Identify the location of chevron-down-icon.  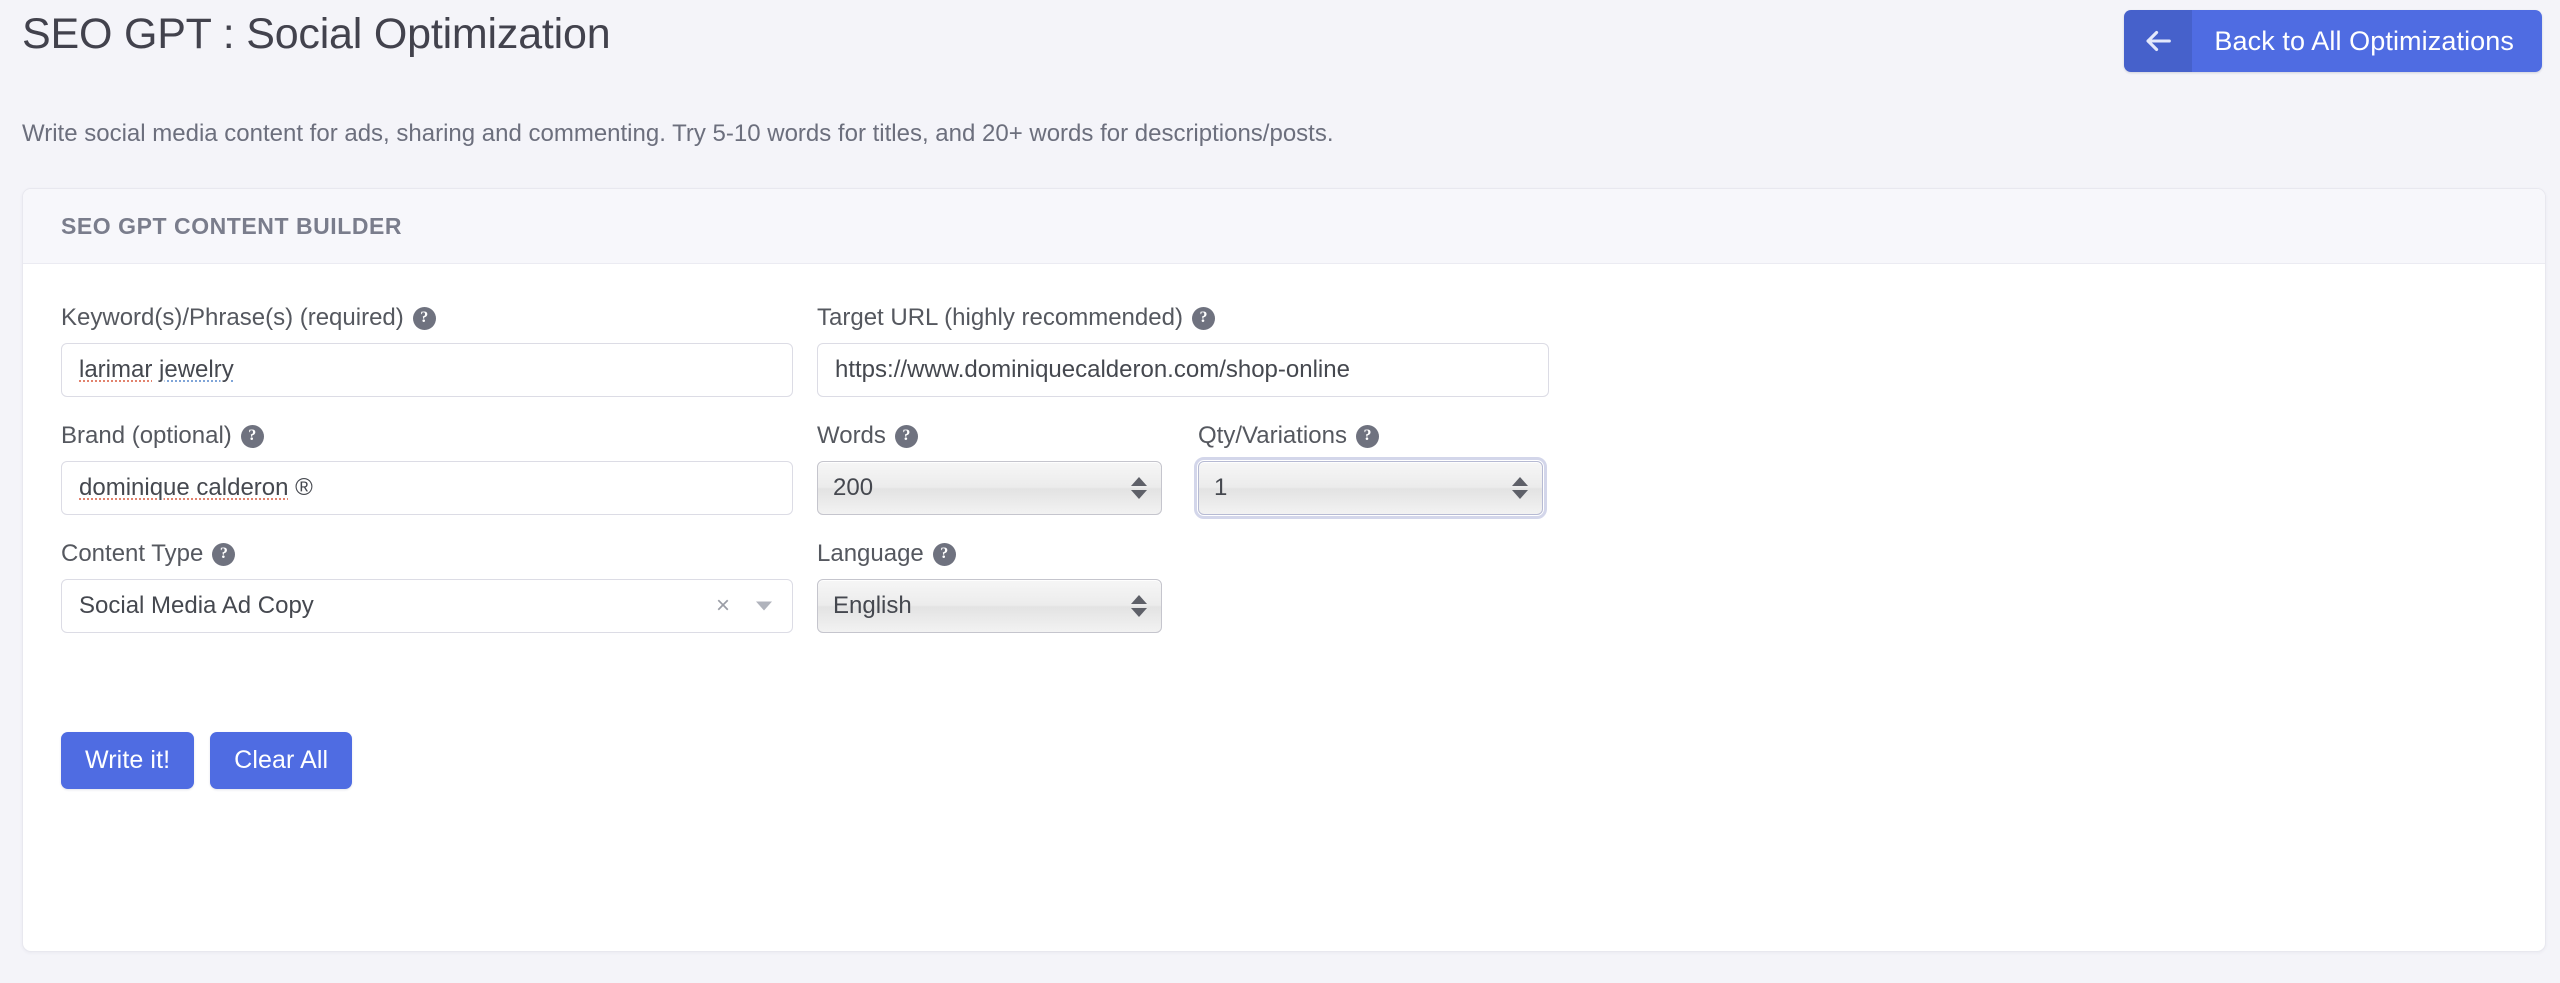
(764, 606).